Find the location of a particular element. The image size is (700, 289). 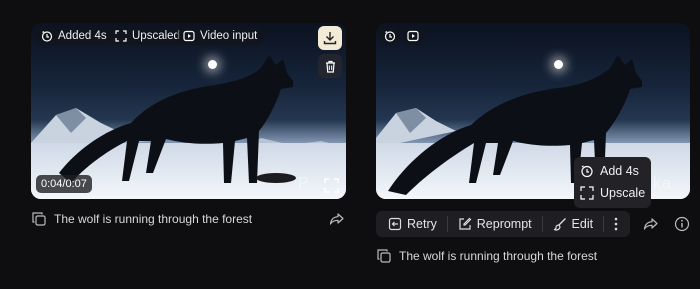

delete-button is located at coordinates (330, 66).